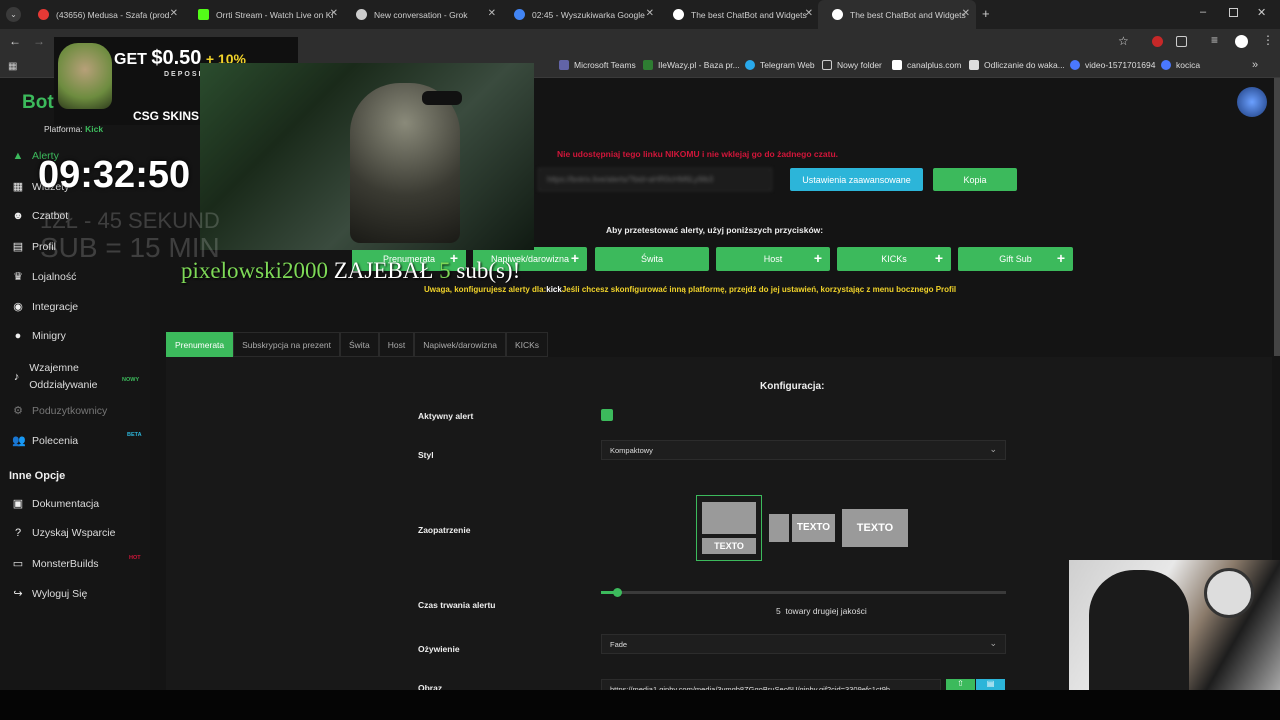  I want to click on bookmarks-overflow-icon: », so click(1255, 65).